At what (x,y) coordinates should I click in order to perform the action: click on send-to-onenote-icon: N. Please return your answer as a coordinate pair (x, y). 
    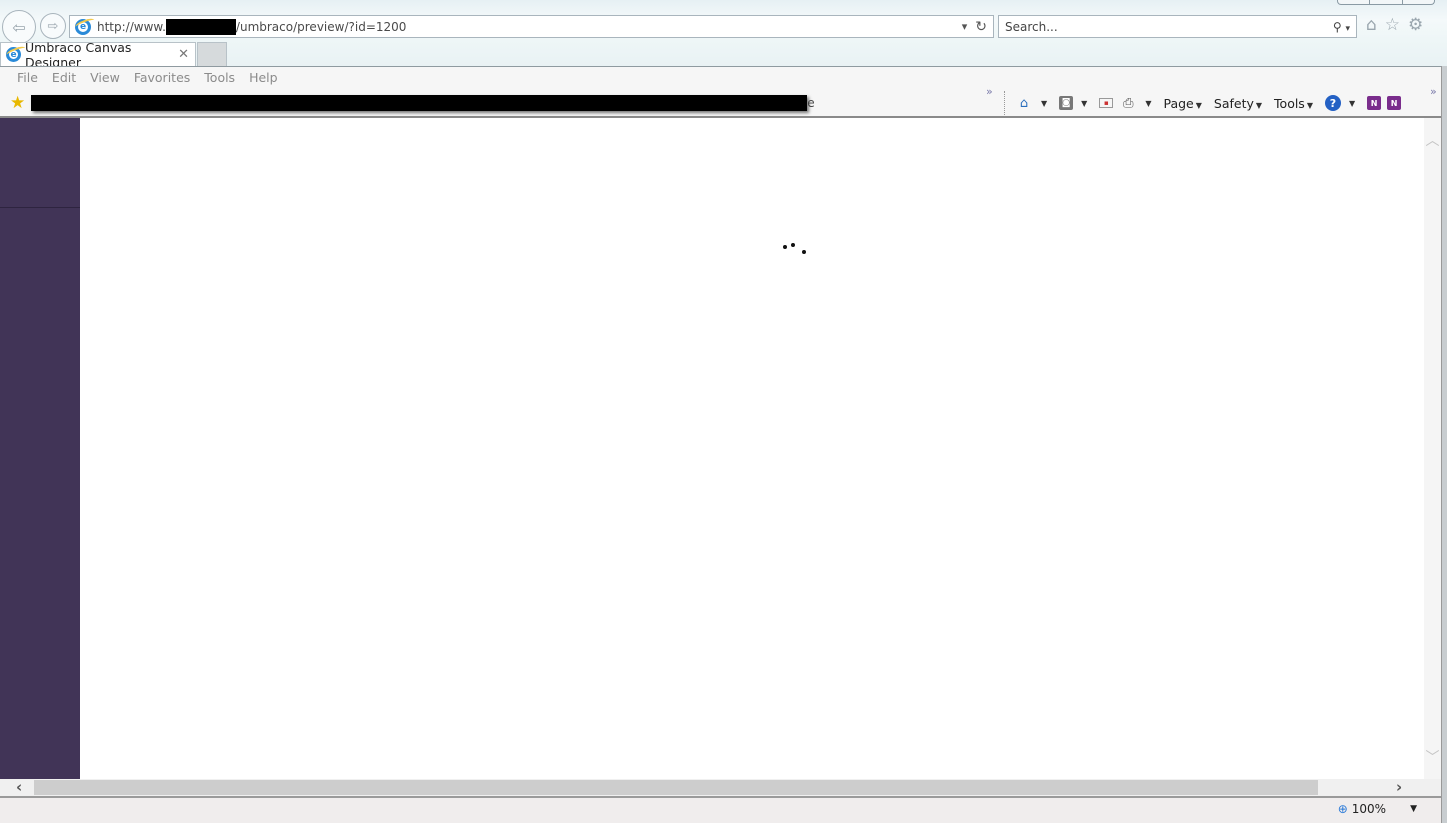
    Looking at the image, I should click on (1374, 103).